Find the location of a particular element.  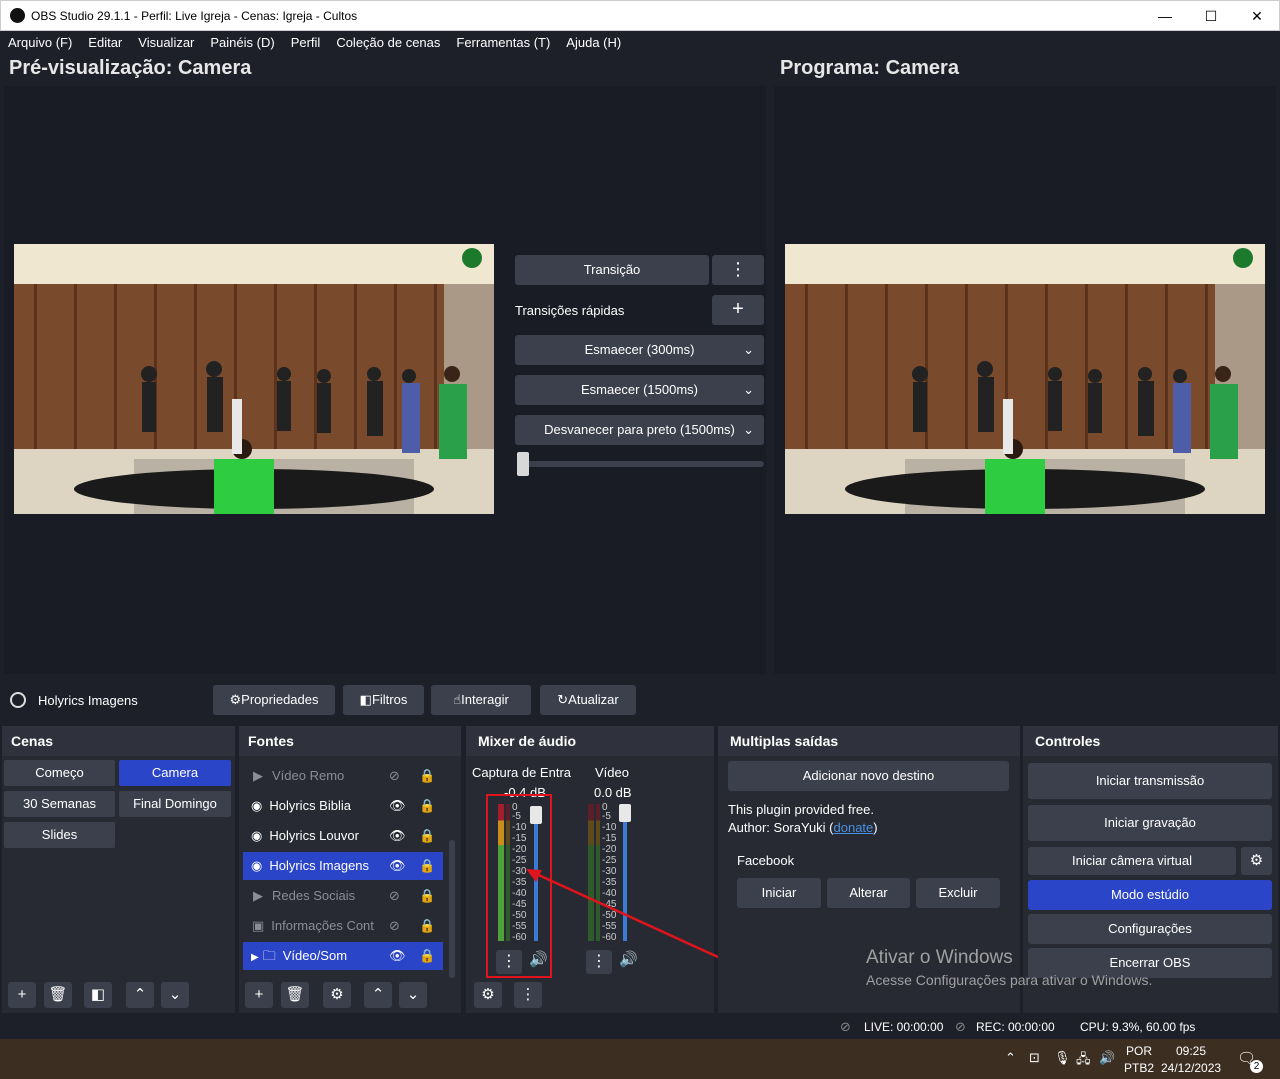

mixer-menu-button: ⋮ is located at coordinates (528, 995).